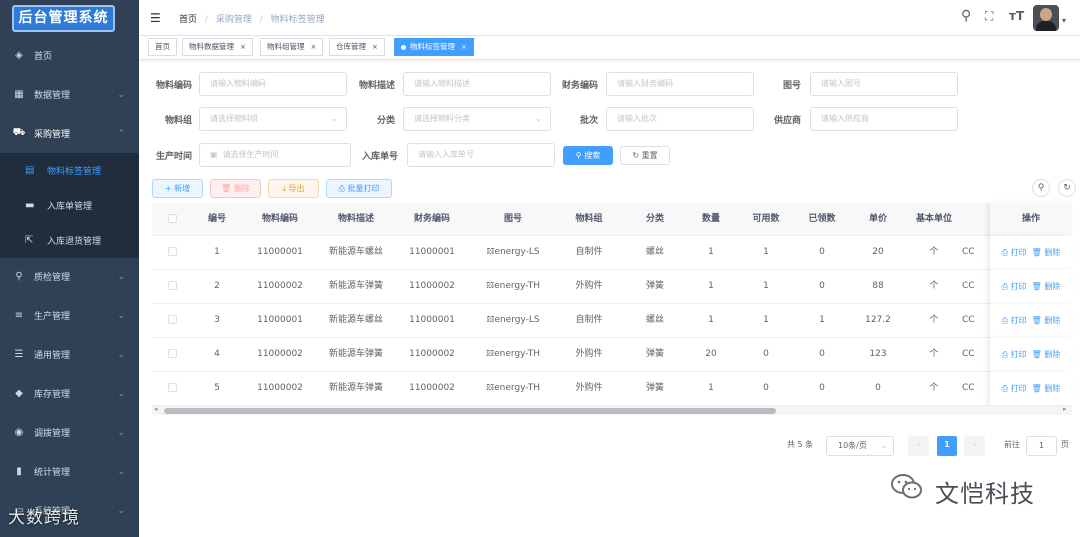 The image size is (1080, 537). Describe the element at coordinates (1064, 20) in the screenshot. I see `caret-down-icon: ▾` at that location.